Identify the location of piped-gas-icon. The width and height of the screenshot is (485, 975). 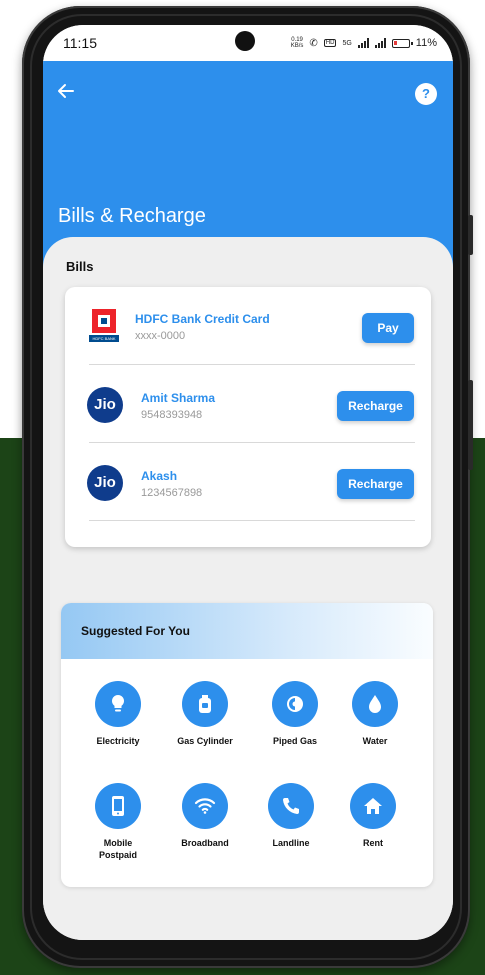
(295, 704).